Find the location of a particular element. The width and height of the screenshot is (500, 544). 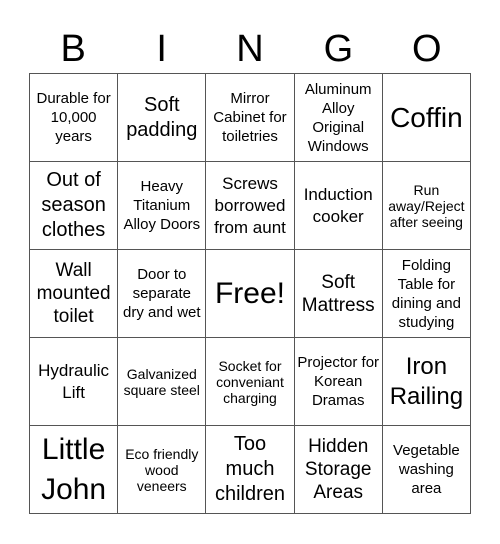

cell-text: Soft Mattress is located at coordinates (338, 293).